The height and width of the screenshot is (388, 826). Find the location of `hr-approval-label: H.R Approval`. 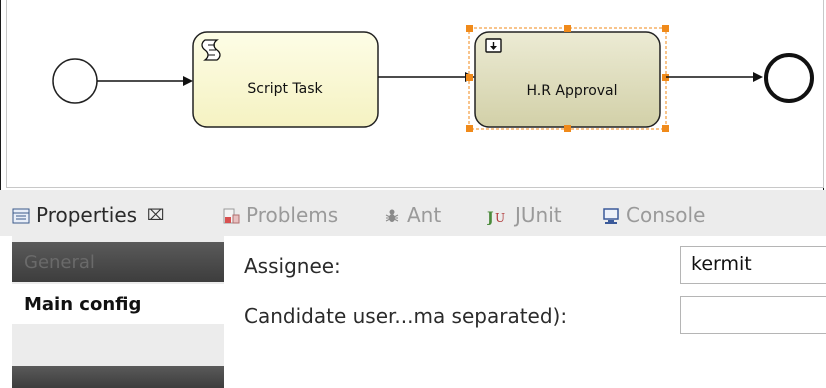

hr-approval-label: H.R Approval is located at coordinates (571, 91).